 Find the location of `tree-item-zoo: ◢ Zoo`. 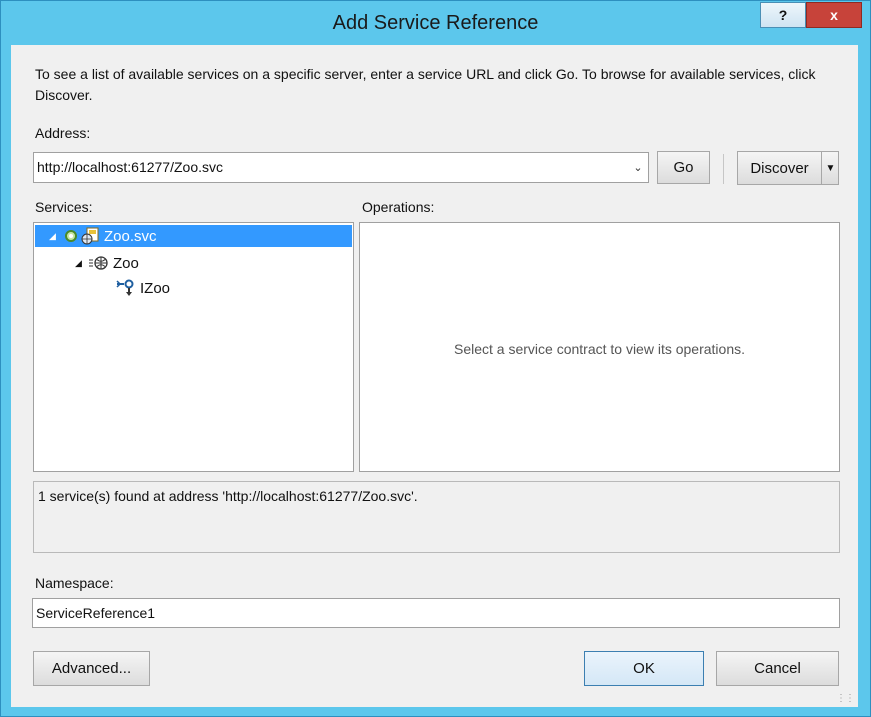

tree-item-zoo: ◢ Zoo is located at coordinates (87, 263).